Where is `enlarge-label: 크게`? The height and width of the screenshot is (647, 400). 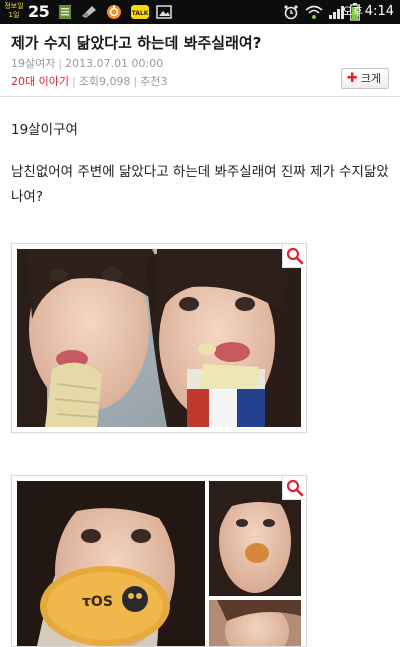
enlarge-label: 크게 is located at coordinates (370, 78).